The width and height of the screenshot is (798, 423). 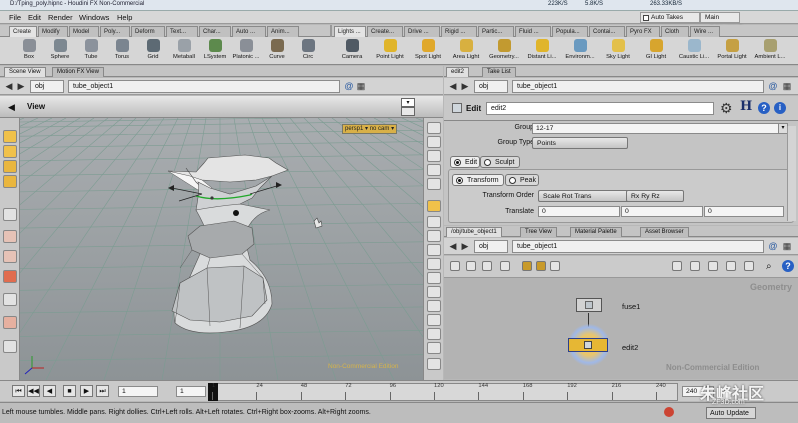 I want to click on net-pin-icon: @, so click(x=773, y=246).